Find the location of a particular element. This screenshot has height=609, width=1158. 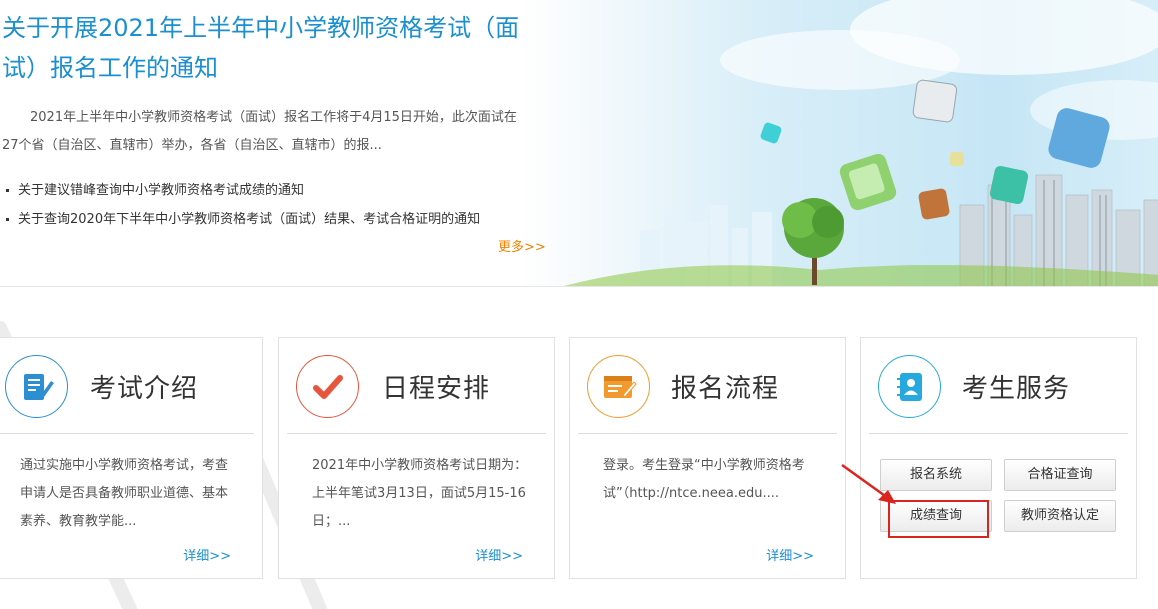

certificate-query-button: 合格证查询 is located at coordinates (1060, 475).